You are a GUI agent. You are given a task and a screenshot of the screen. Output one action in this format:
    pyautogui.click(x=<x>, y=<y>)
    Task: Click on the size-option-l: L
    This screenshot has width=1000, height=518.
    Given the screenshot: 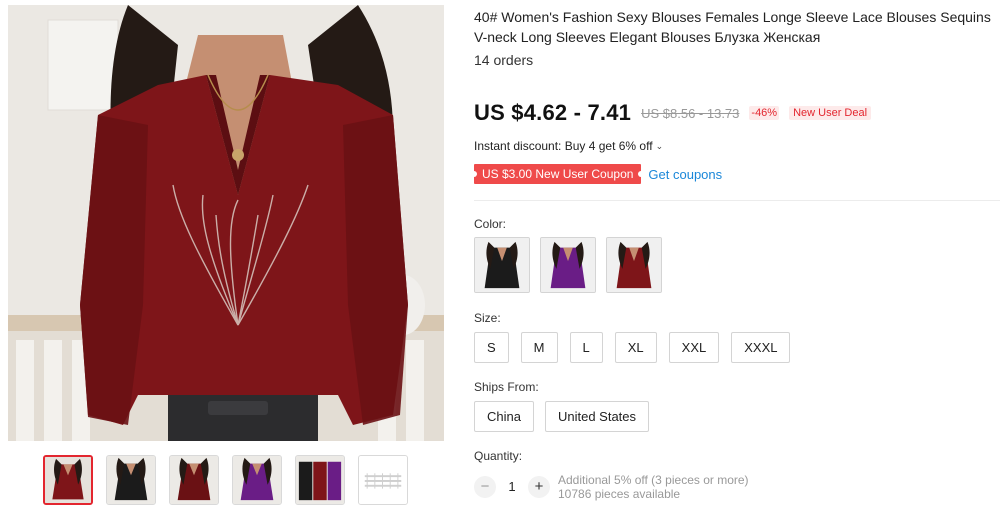 What is the action you would take?
    pyautogui.click(x=586, y=347)
    